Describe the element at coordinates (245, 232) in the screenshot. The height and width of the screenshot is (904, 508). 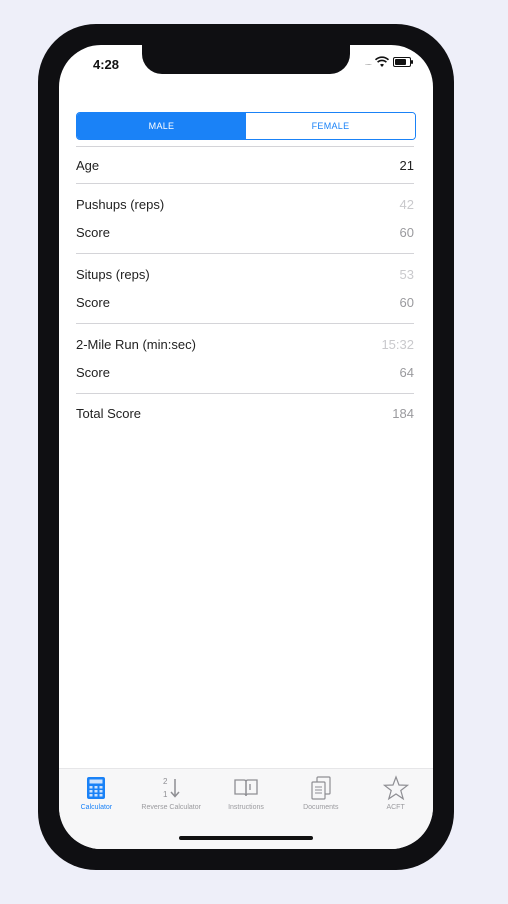
I see `pushups-score-row: Score 60` at that location.